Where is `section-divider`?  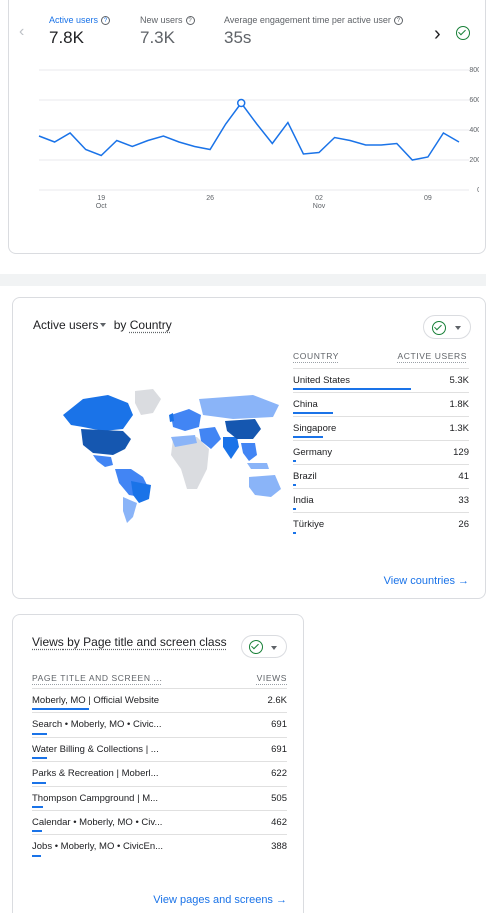 section-divider is located at coordinates (243, 280).